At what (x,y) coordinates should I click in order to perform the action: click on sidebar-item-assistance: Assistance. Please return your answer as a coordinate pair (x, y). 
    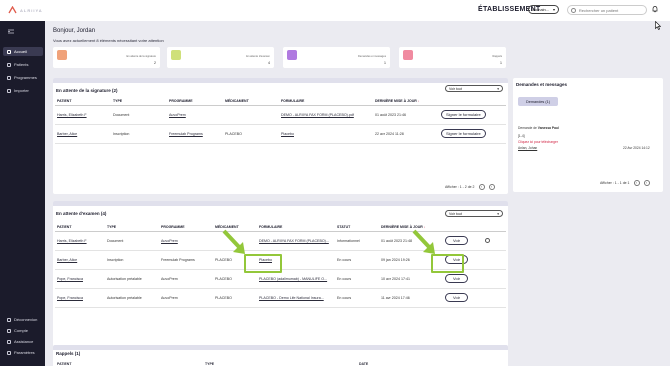
    Looking at the image, I should click on (23, 341).